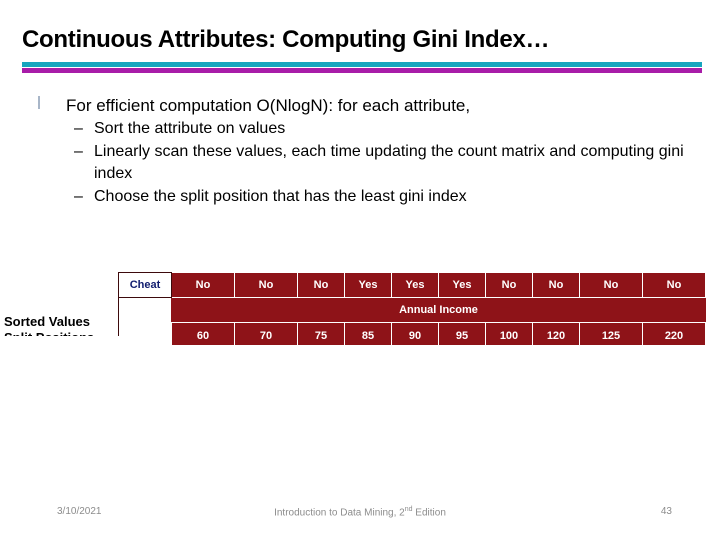  Describe the element at coordinates (408, 509) in the screenshot. I see `footer-edition-superscript: nd` at that location.